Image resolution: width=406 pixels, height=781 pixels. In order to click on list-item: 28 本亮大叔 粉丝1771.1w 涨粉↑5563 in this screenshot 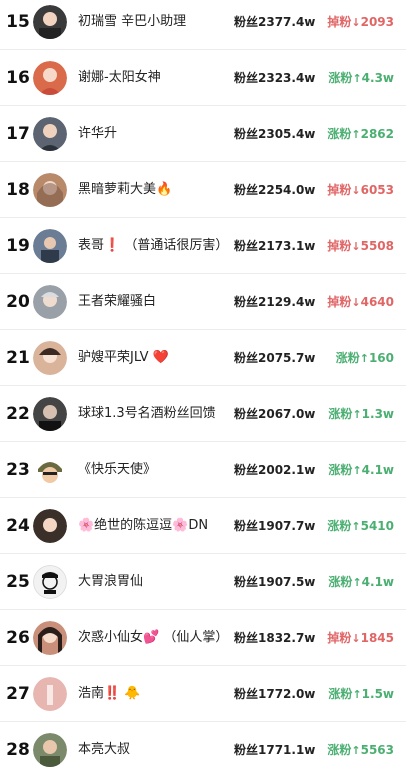, I will do `click(203, 750)`.